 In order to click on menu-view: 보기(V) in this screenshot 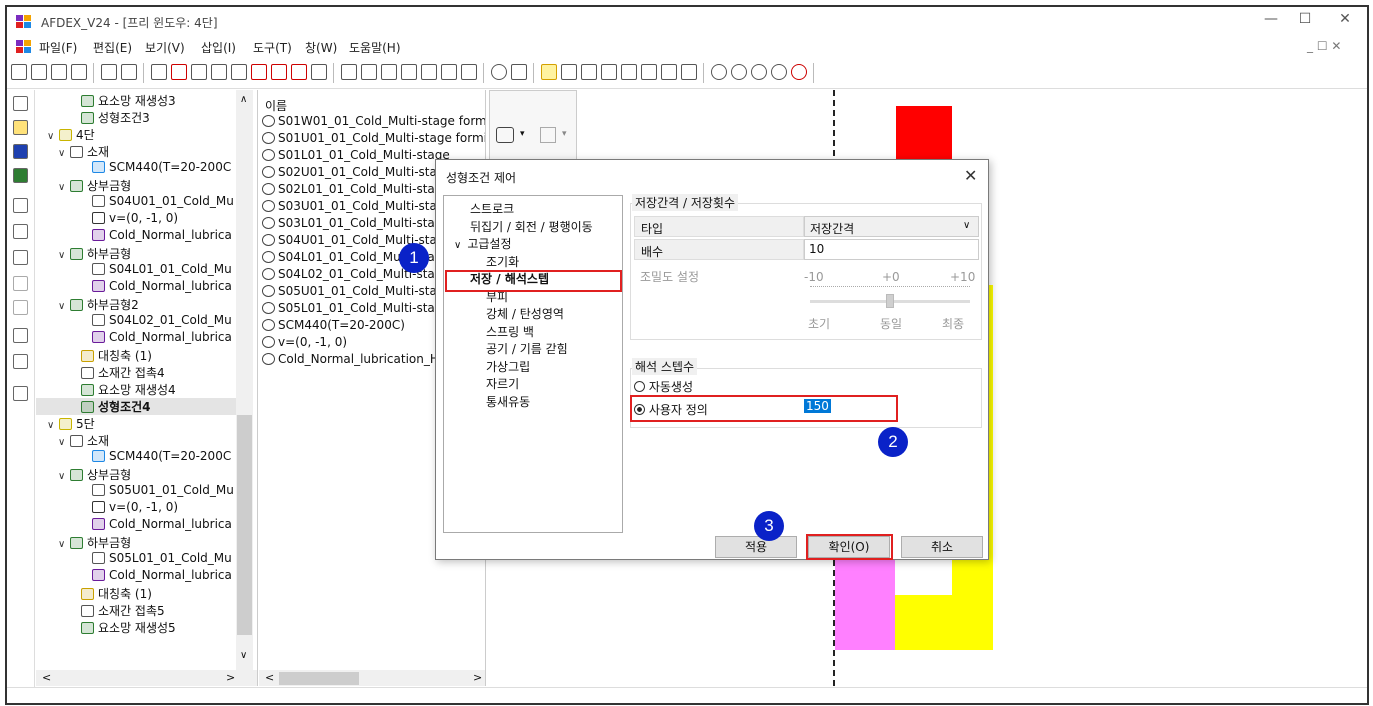, I will do `click(165, 47)`.